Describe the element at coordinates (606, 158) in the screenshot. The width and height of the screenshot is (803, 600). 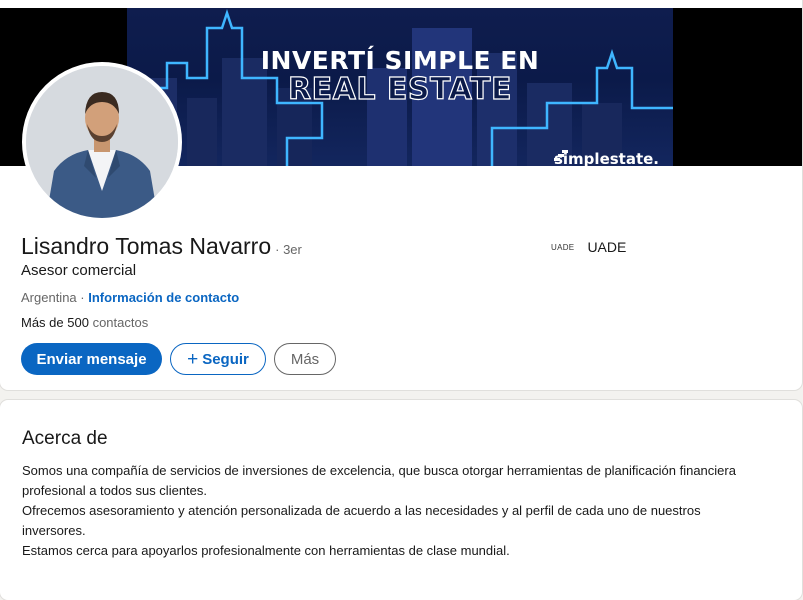
I see `brand-logo: simplestate.` at that location.